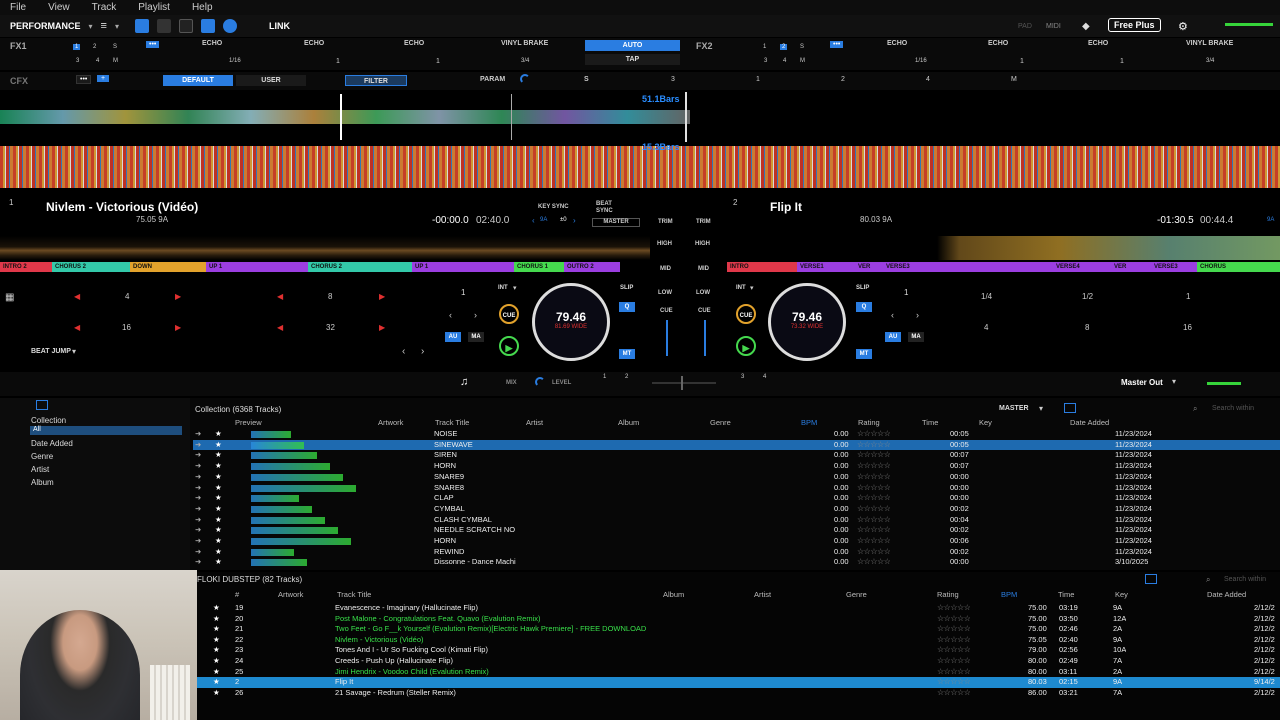 This screenshot has width=1280, height=720. Describe the element at coordinates (673, 595) in the screenshot. I see `pl-col-album: Album` at that location.